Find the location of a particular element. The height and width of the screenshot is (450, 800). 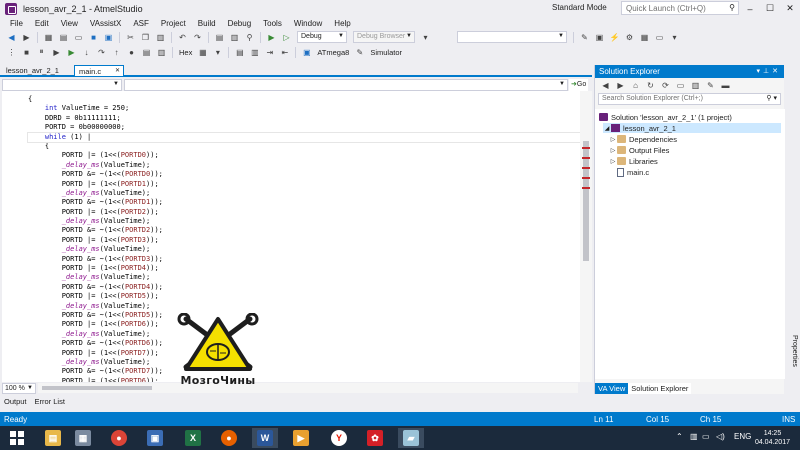

menu-window: Window is located at coordinates (308, 23).